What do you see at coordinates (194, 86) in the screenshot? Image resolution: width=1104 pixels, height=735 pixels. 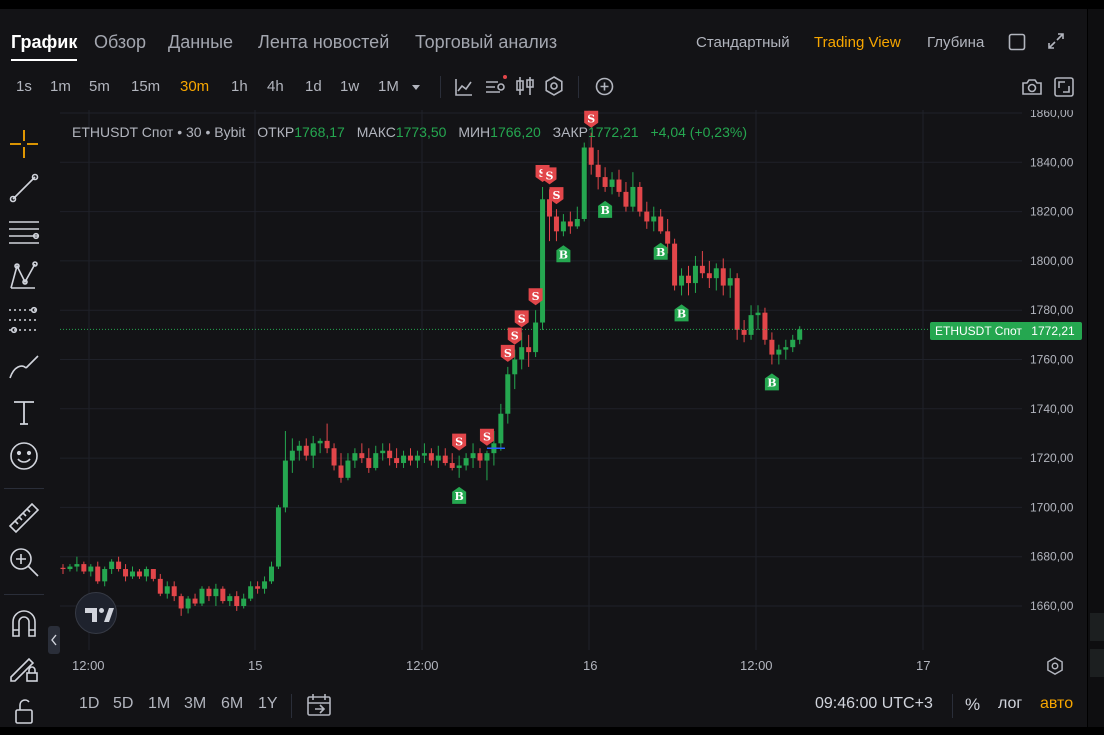 I see `timeframe-30m: 30m` at bounding box center [194, 86].